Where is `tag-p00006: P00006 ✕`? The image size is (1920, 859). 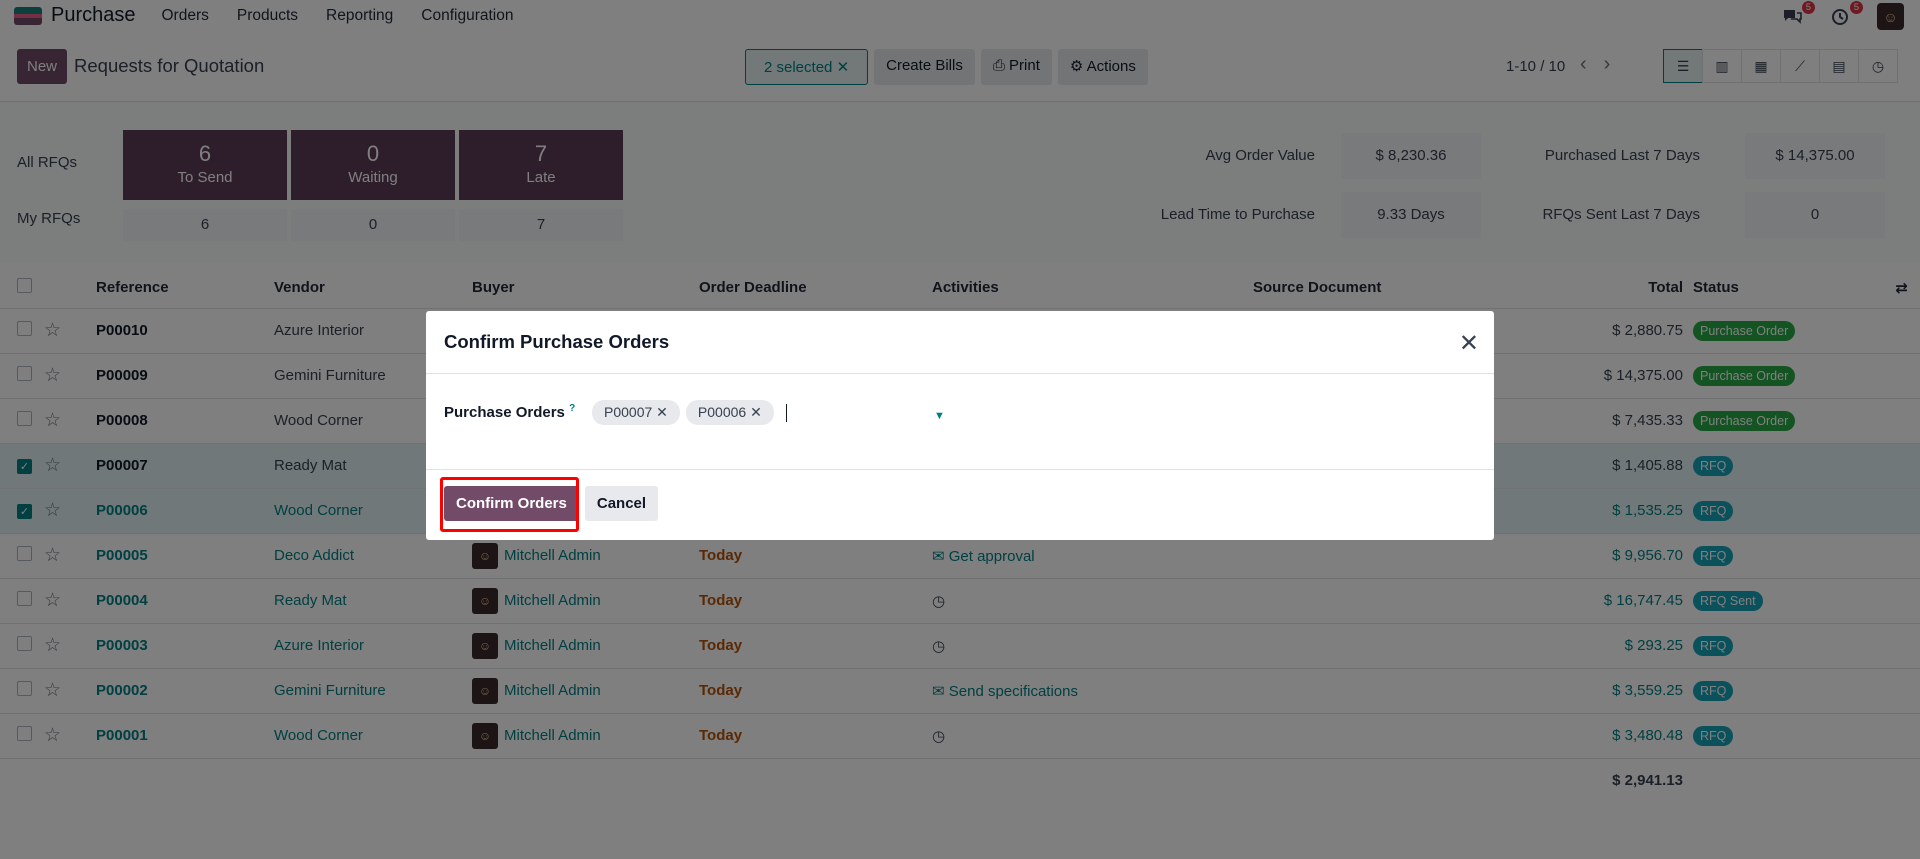 tag-p00006: P00006 ✕ is located at coordinates (729, 412).